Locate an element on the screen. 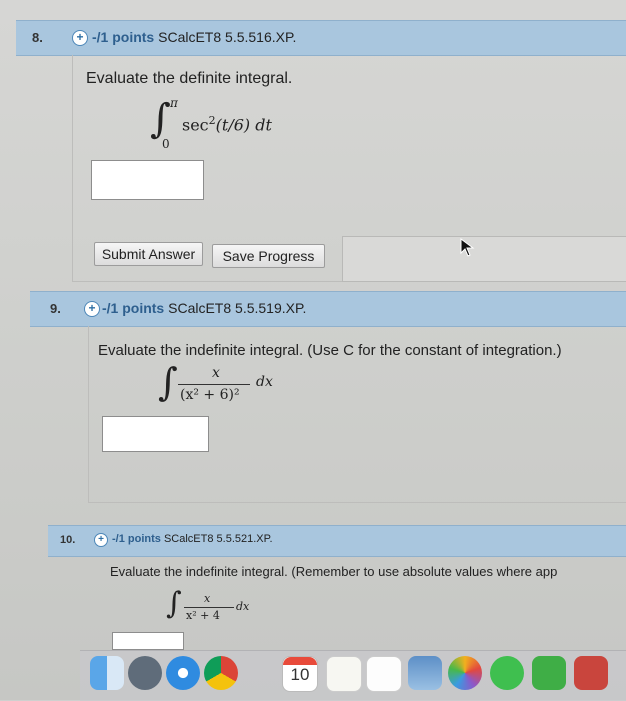  differential: dt is located at coordinates (263, 125).